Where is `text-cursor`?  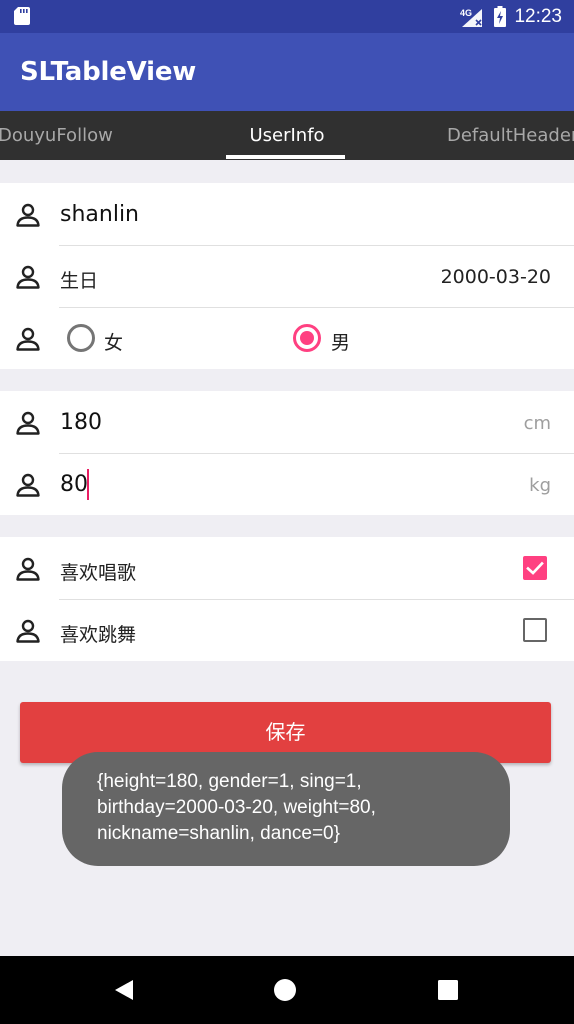
text-cursor is located at coordinates (88, 484).